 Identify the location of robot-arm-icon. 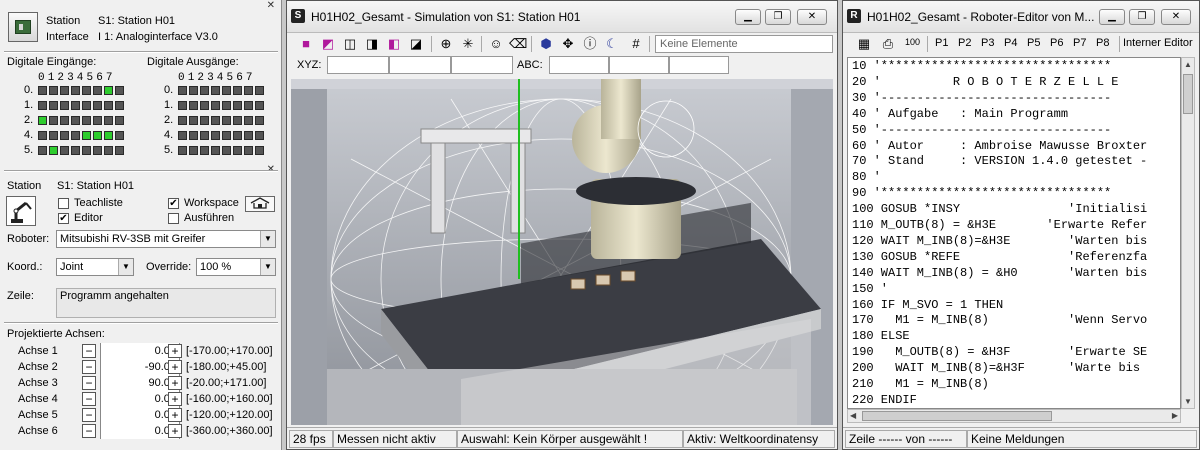
(21, 211).